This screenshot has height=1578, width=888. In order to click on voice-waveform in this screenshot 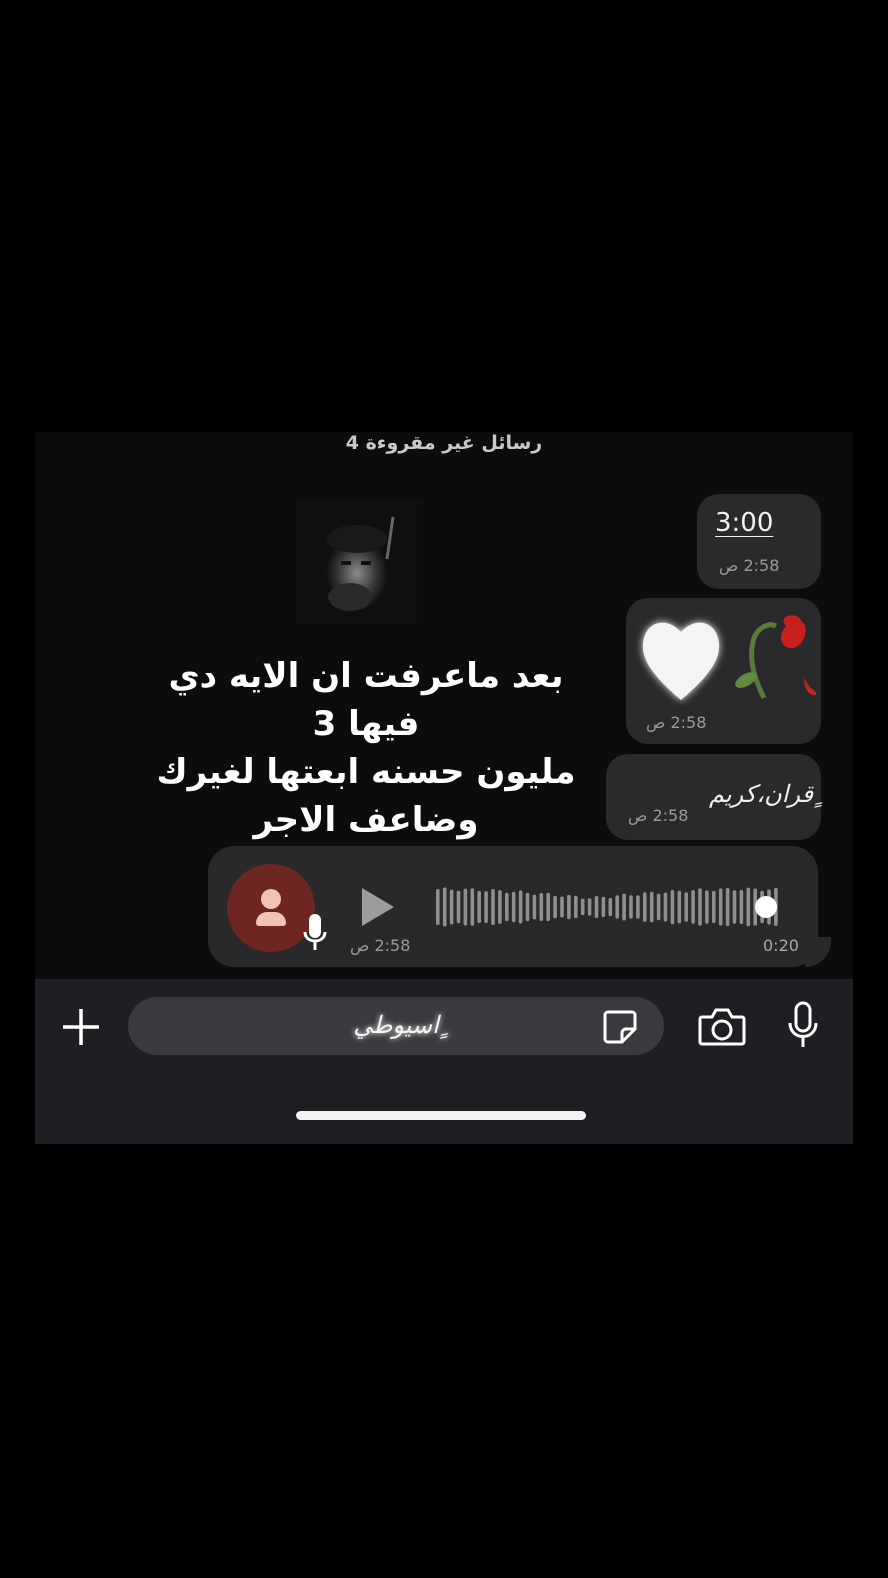, I will do `click(608, 907)`.